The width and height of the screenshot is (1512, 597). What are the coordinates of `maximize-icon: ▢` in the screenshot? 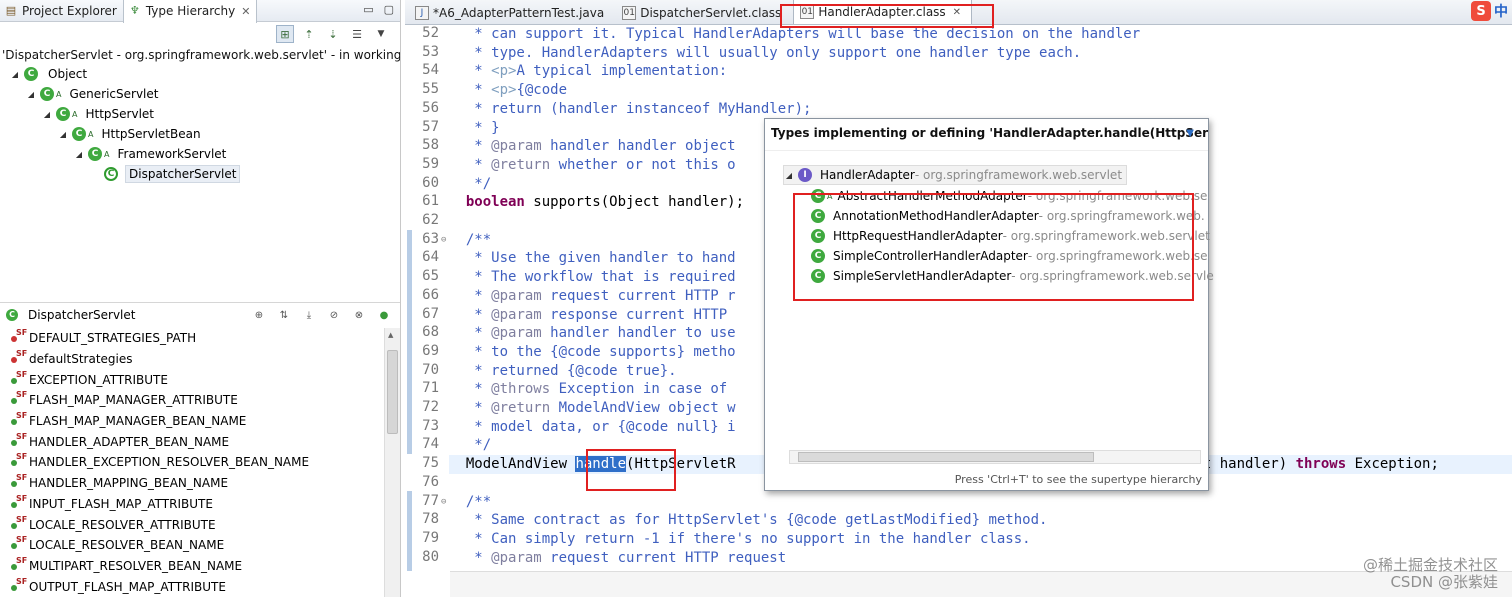 It's located at (389, 9).